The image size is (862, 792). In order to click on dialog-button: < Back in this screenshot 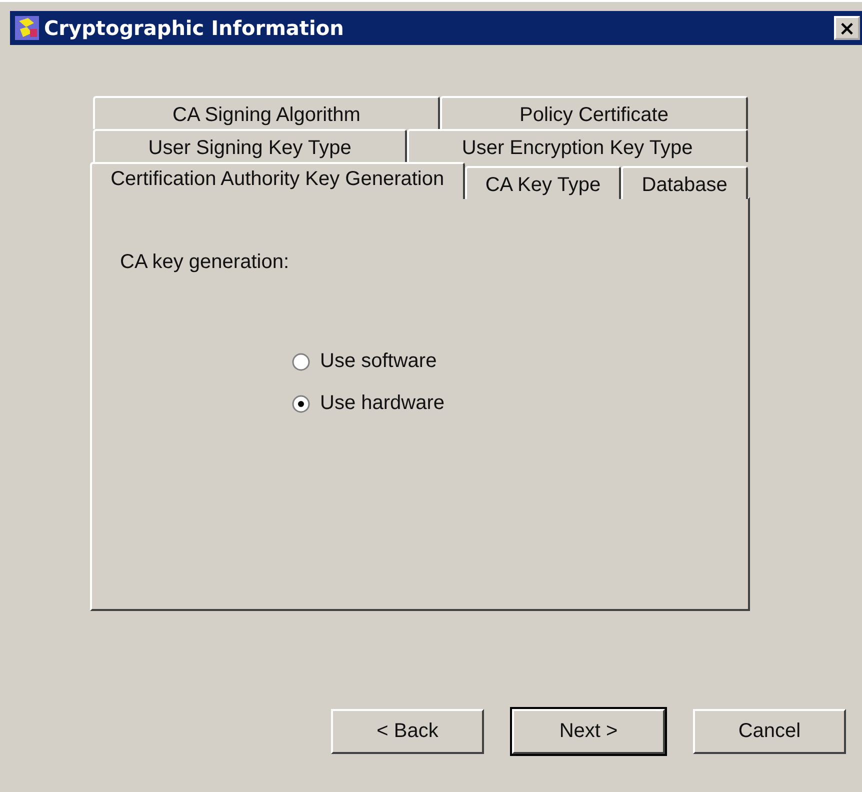, I will do `click(407, 731)`.